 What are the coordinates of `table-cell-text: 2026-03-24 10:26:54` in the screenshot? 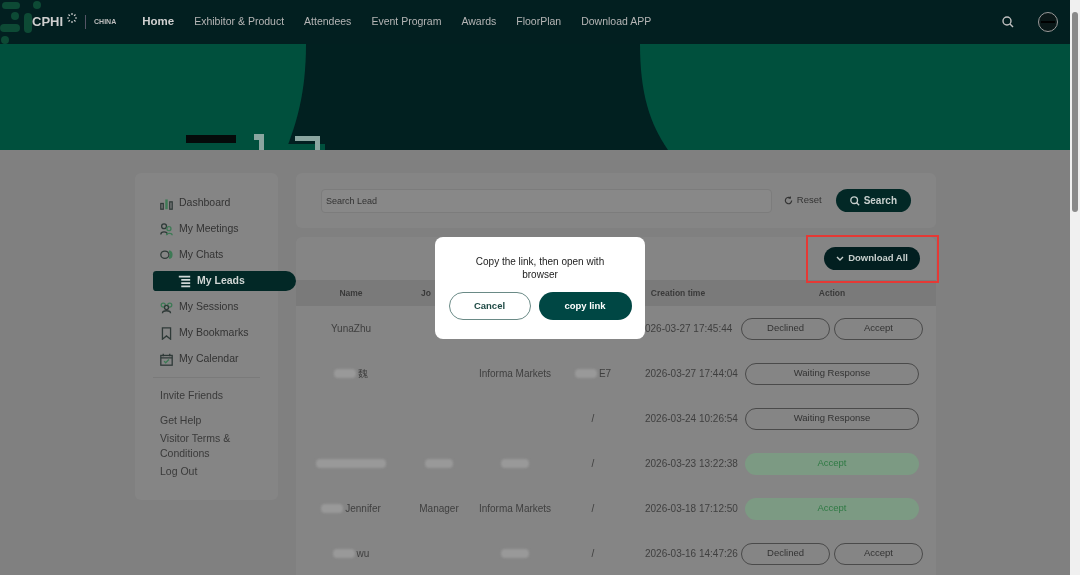 It's located at (691, 419).